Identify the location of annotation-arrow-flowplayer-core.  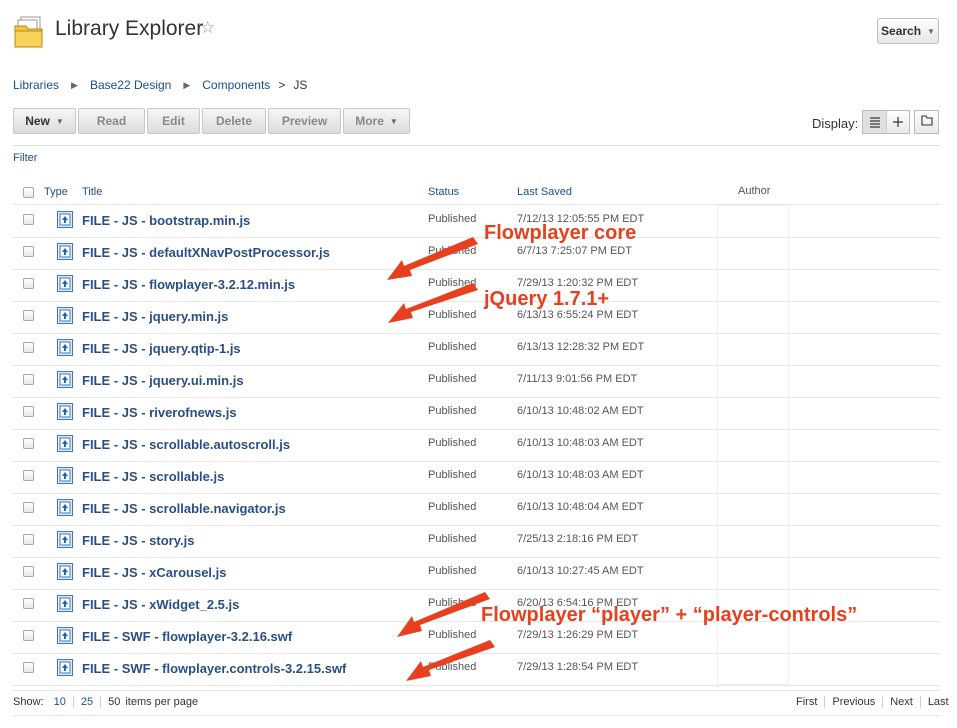
(432, 258).